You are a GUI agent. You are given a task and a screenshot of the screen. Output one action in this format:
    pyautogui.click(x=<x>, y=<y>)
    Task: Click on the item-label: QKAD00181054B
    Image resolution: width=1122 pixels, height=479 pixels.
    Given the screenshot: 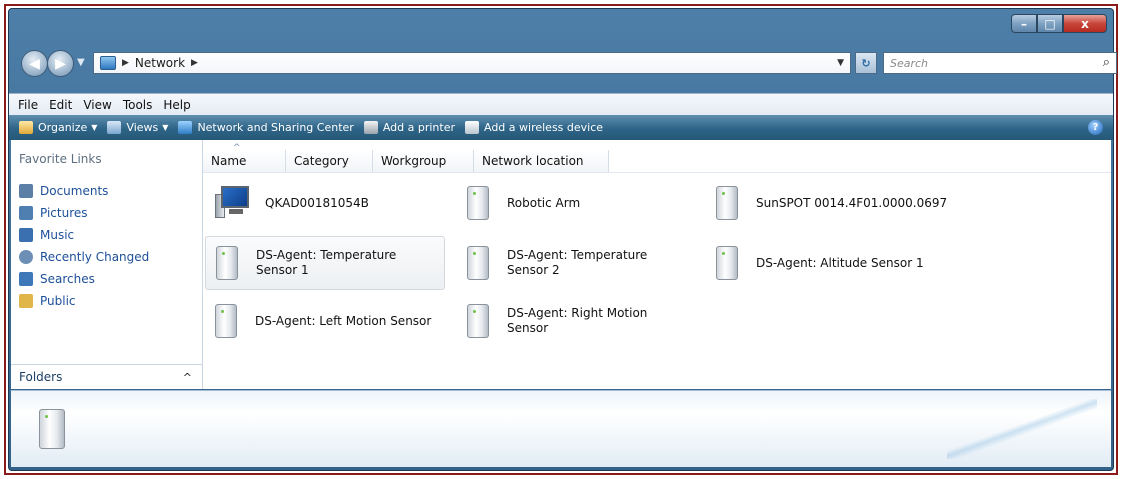 What is the action you would take?
    pyautogui.click(x=317, y=202)
    